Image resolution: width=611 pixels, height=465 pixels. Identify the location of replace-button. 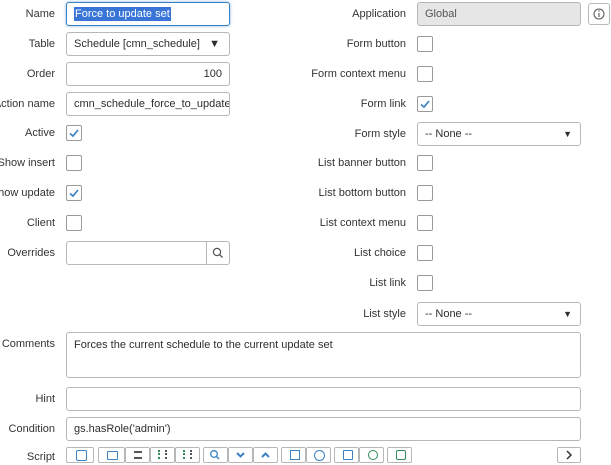
(293, 455).